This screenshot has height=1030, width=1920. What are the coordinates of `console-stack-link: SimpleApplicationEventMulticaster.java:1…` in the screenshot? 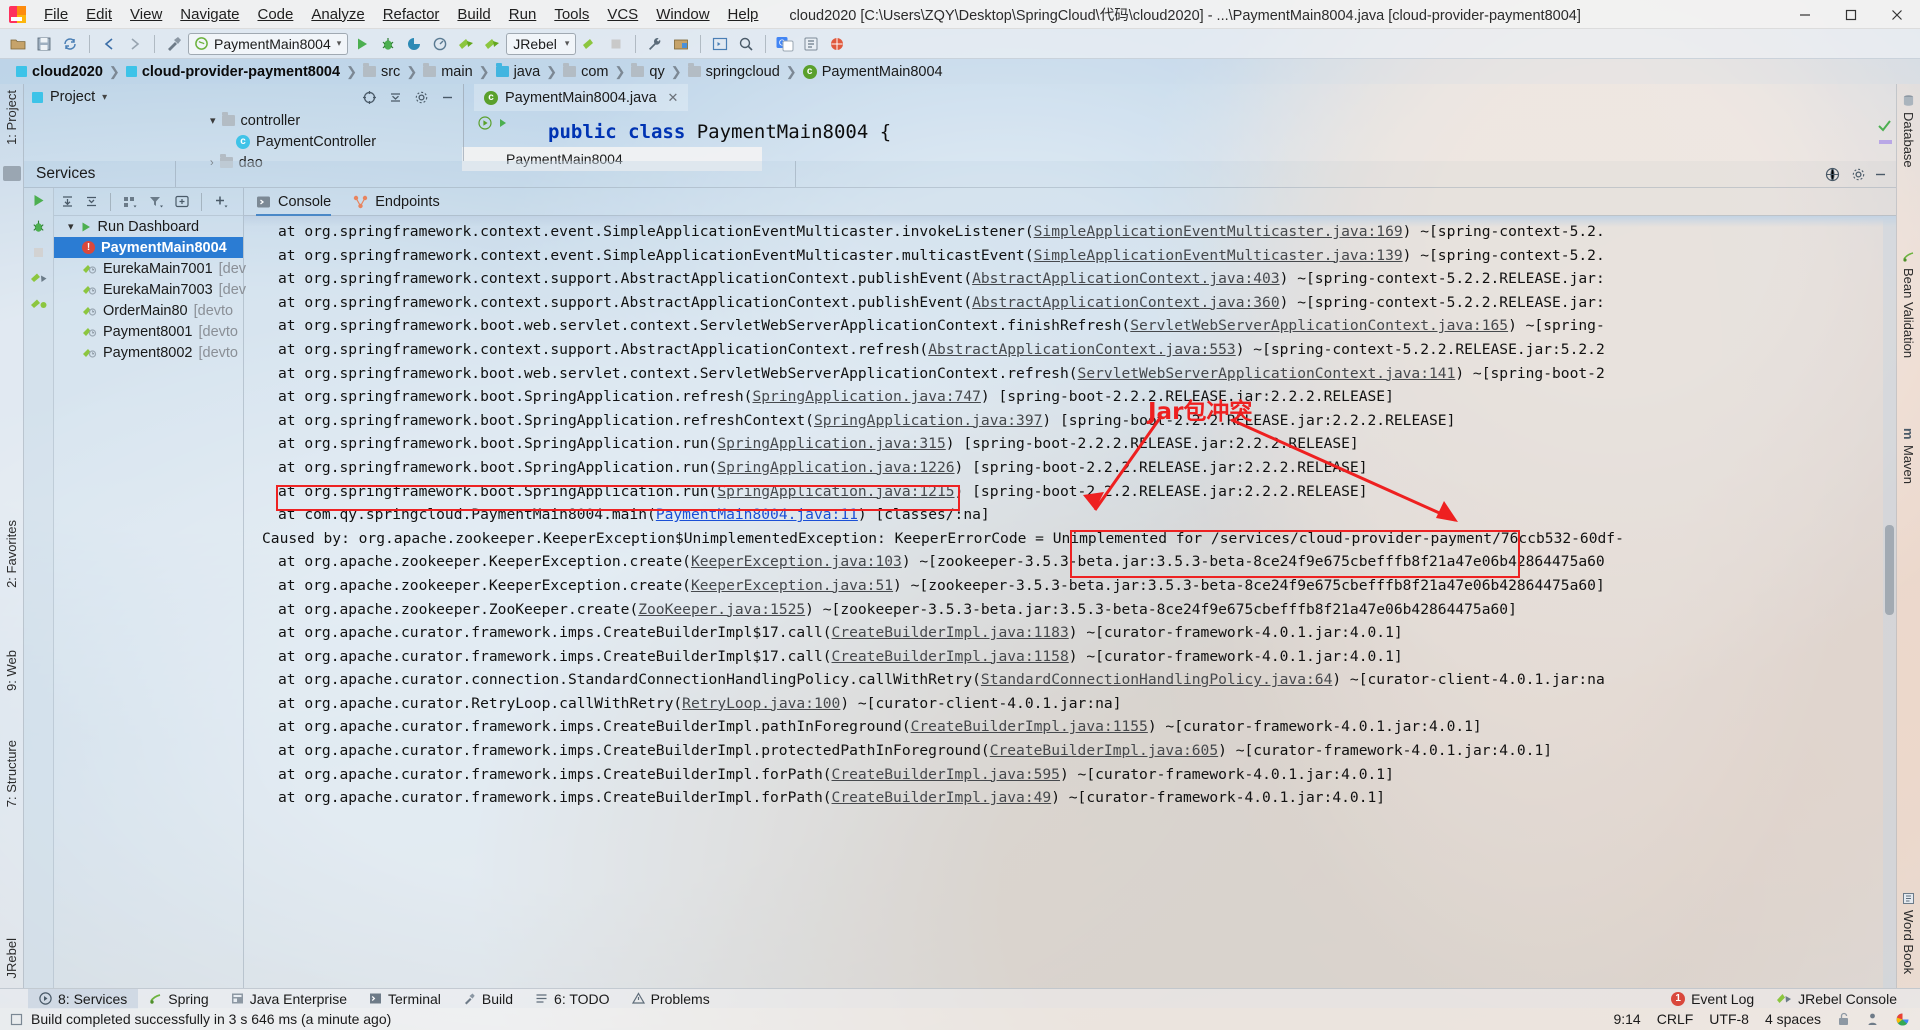 It's located at (1218, 255).